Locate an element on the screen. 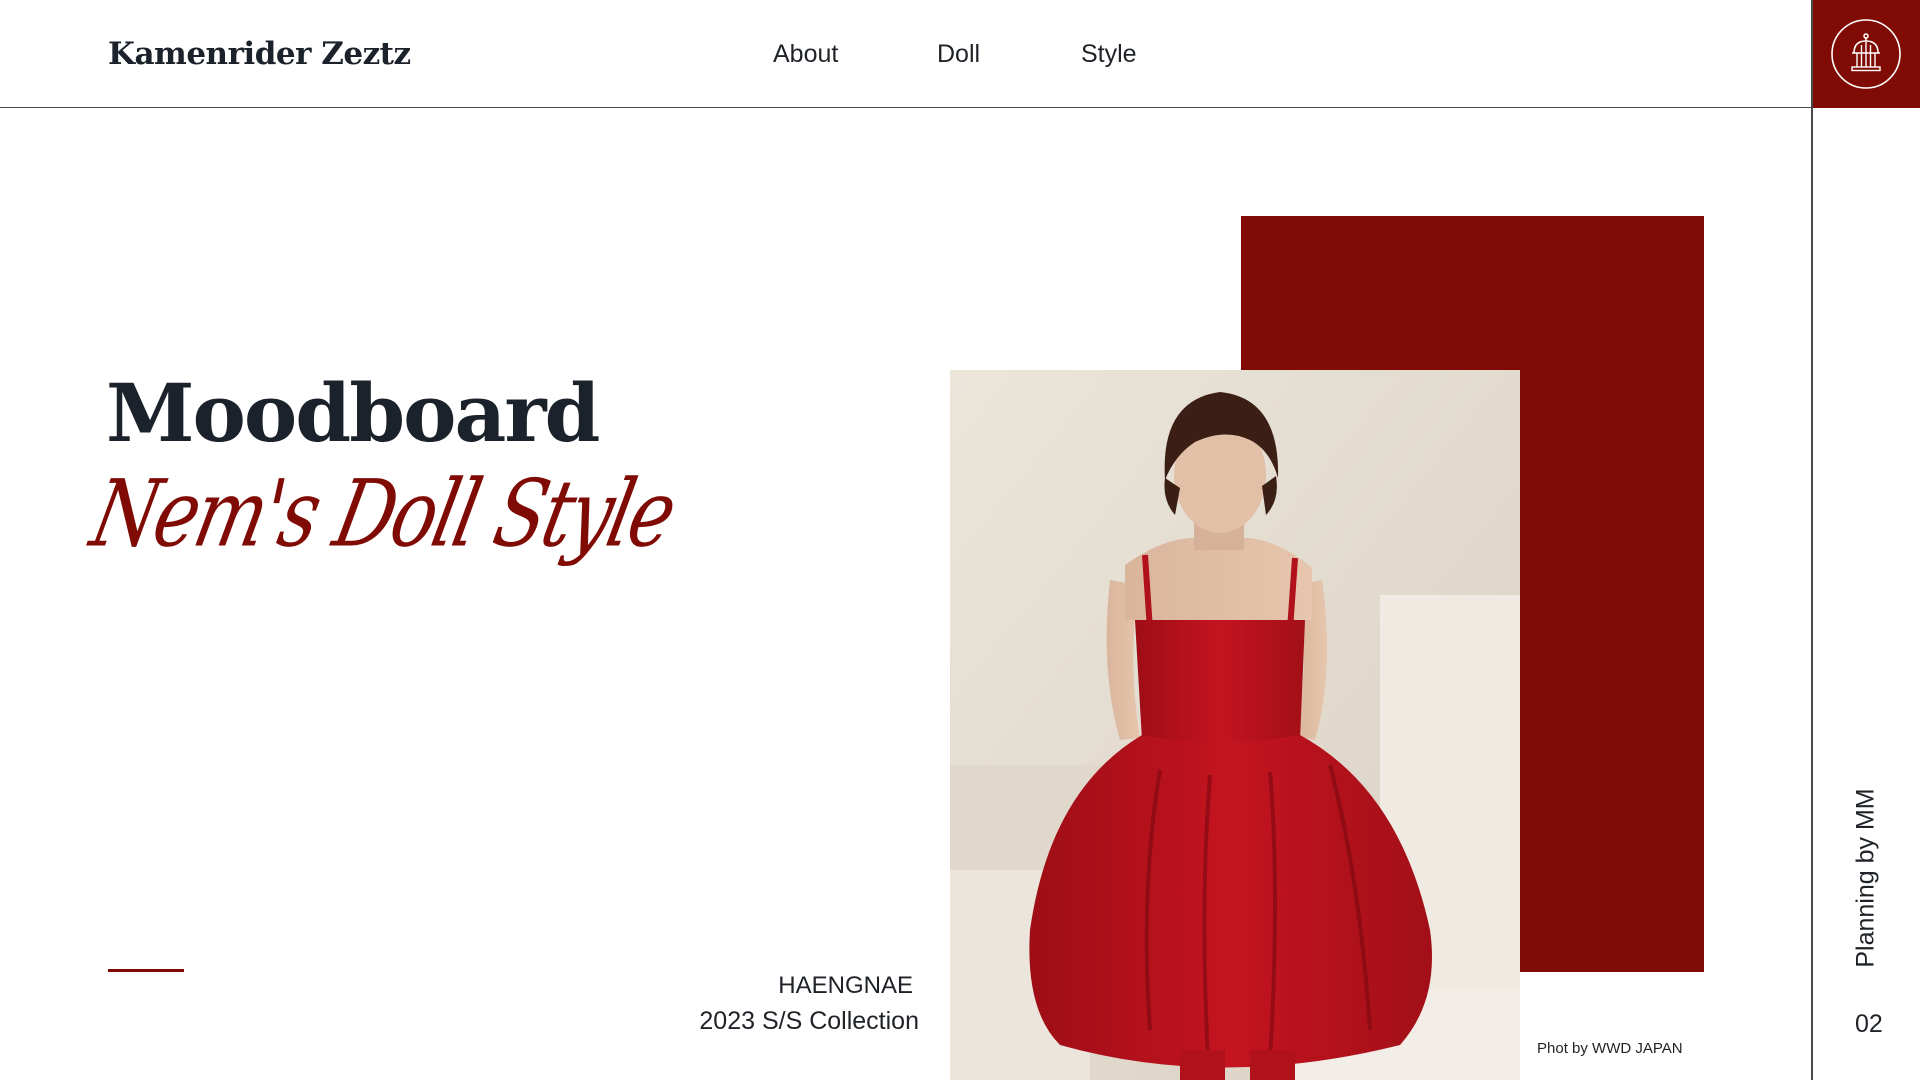  birdcage-logo-button is located at coordinates (1866, 54).